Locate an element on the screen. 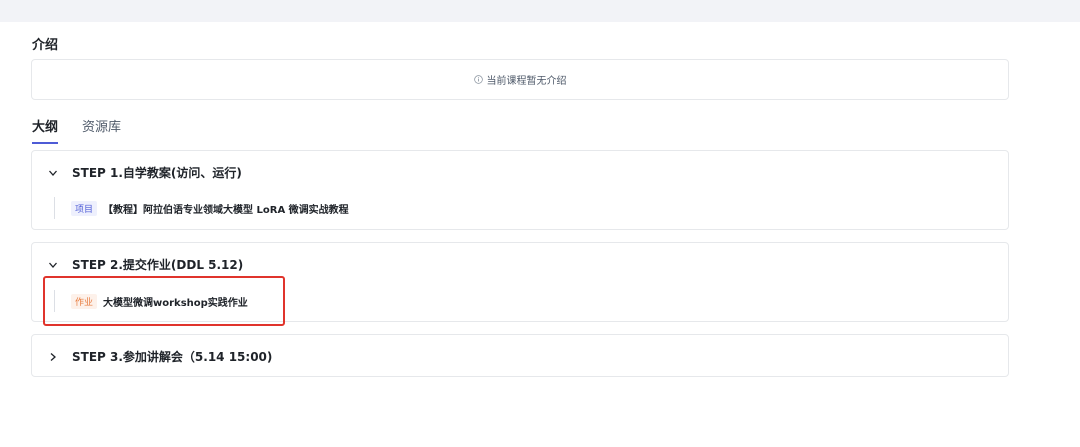 The image size is (1080, 447). step-3-header: STEP 3.参加讲解会（5.14 15:00) is located at coordinates (160, 356).